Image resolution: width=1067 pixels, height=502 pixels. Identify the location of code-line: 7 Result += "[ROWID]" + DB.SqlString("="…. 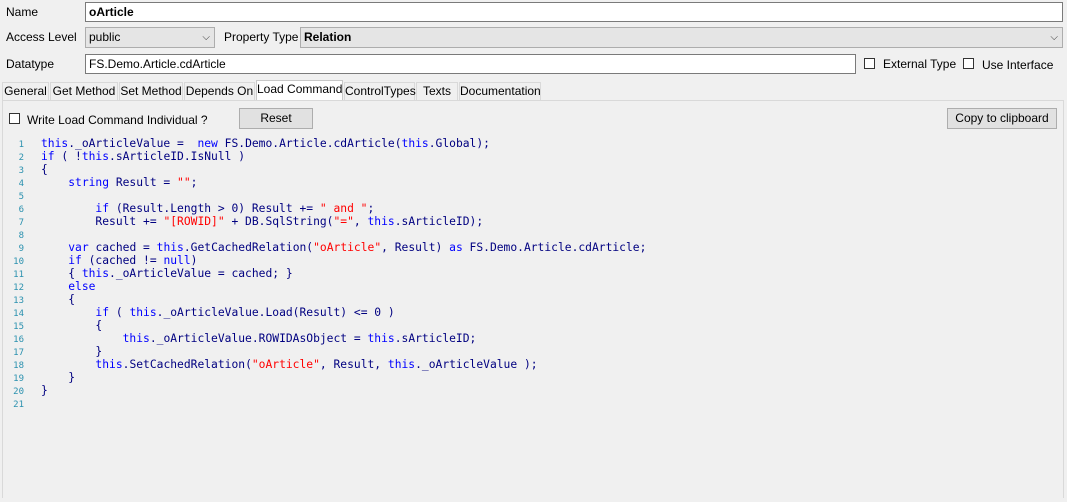
(244, 221).